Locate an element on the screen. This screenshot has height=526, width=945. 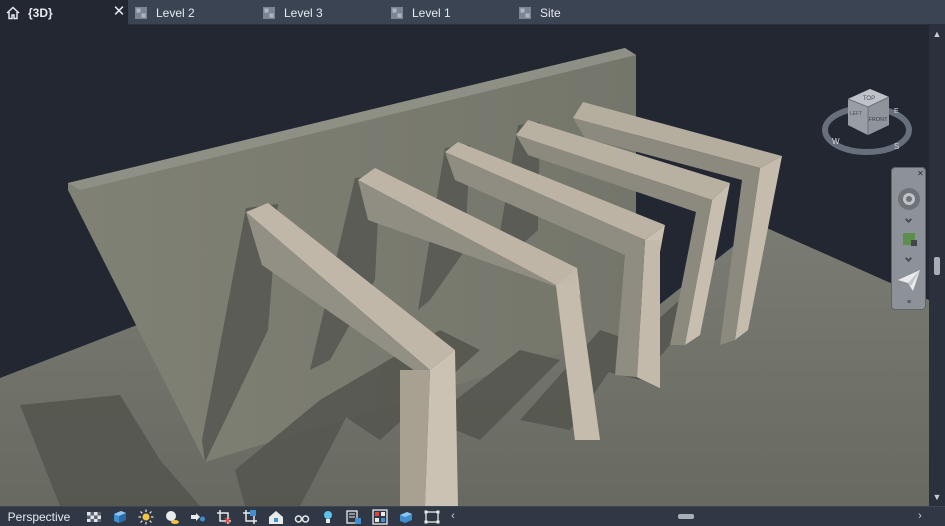
visual-style-icon is located at coordinates (120, 517).